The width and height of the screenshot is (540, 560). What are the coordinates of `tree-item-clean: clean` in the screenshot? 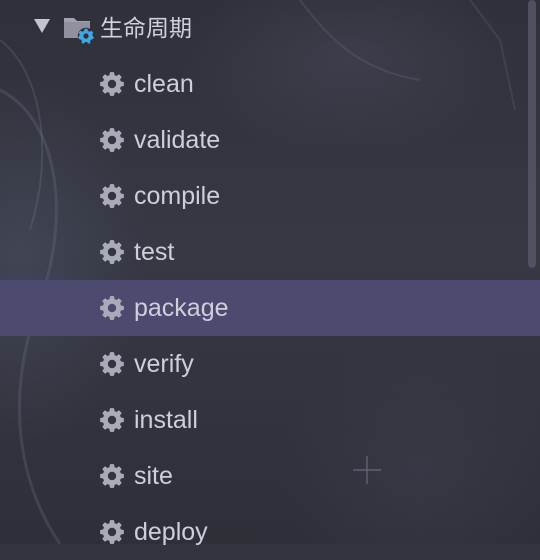 It's located at (270, 84).